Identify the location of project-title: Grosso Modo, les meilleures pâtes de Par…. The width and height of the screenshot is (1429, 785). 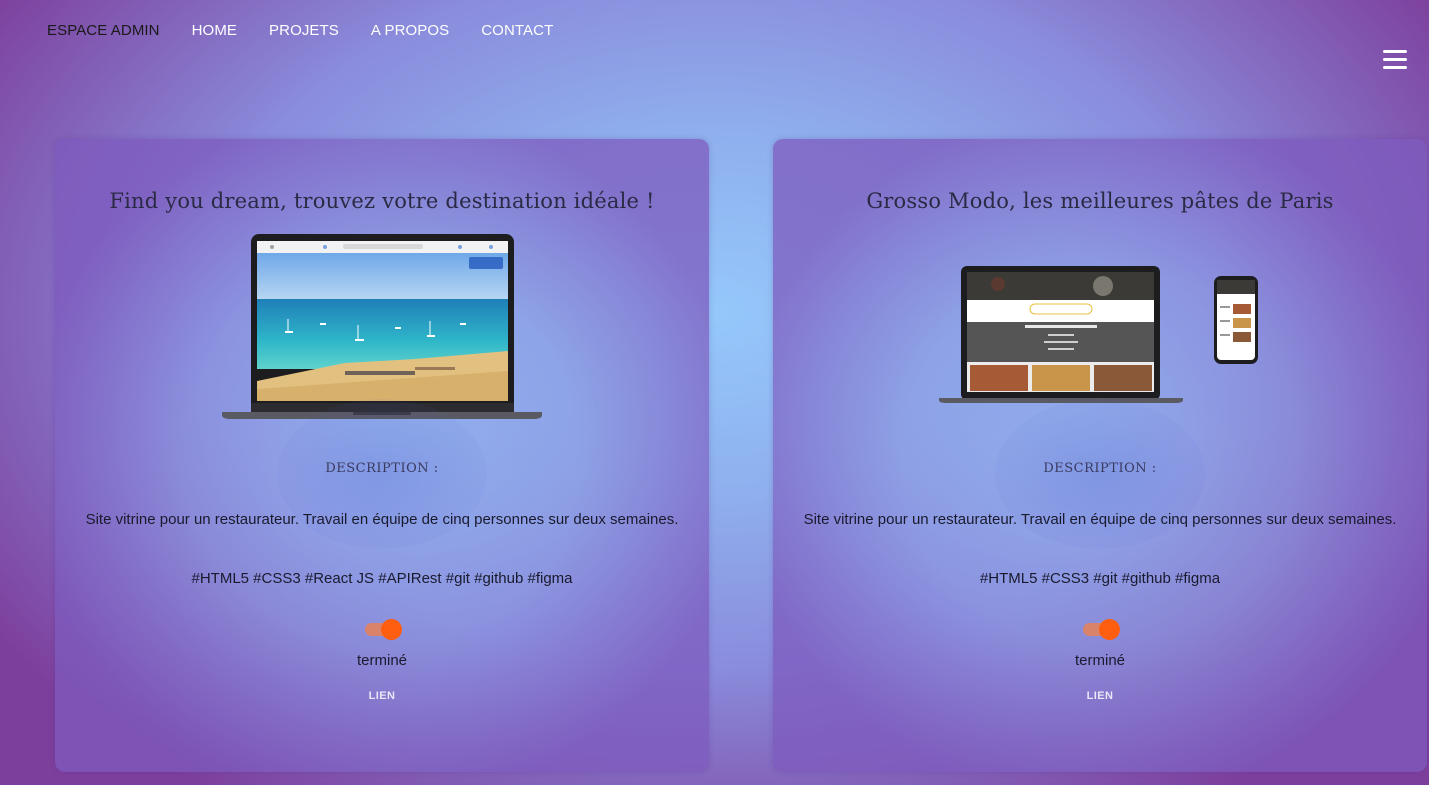
(1100, 201).